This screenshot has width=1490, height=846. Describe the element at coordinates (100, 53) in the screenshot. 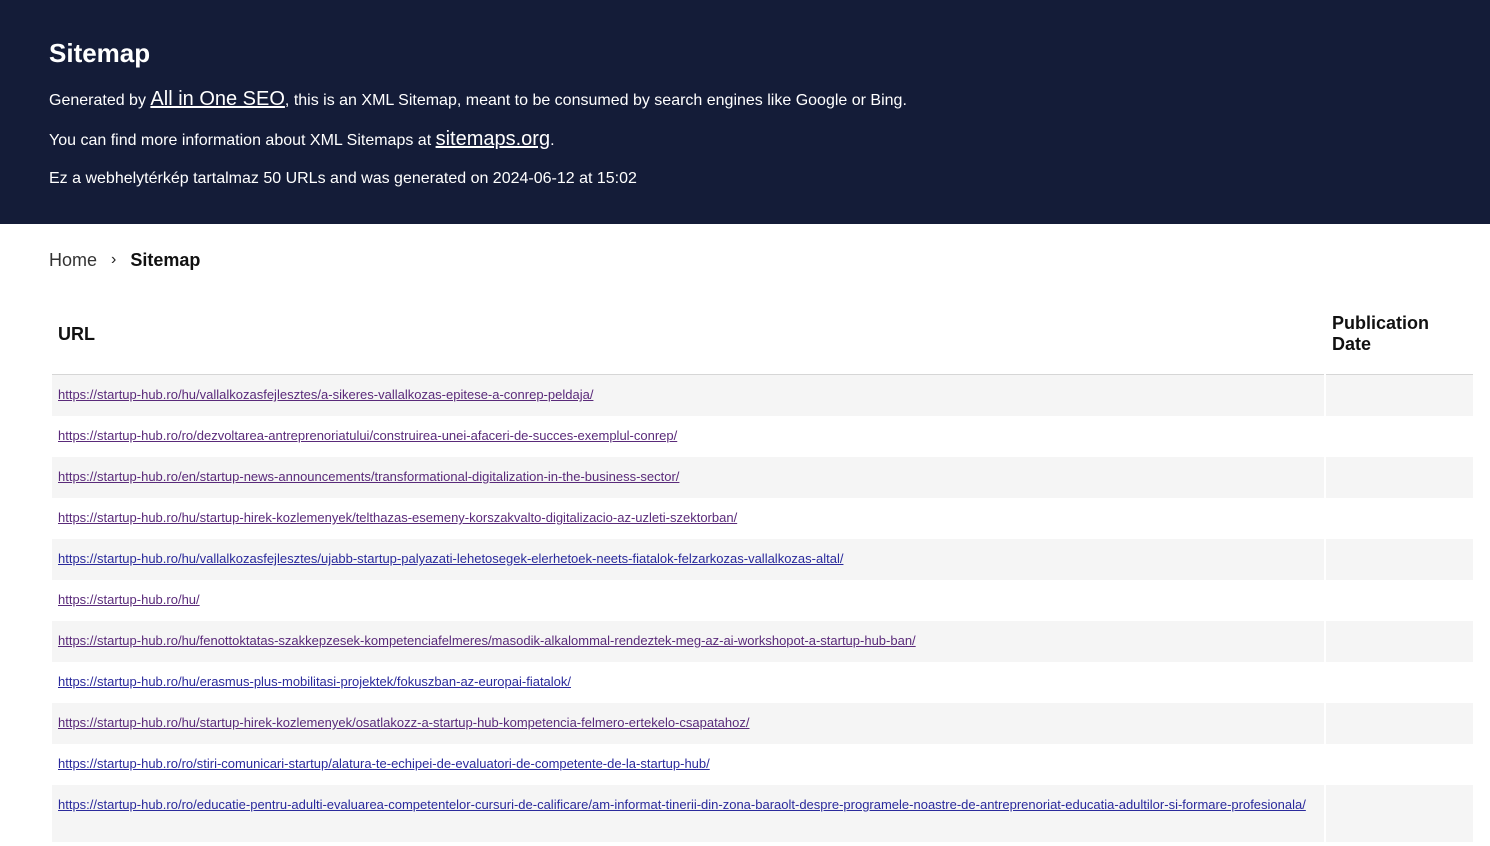

I see `page-title: Sitemap` at that location.